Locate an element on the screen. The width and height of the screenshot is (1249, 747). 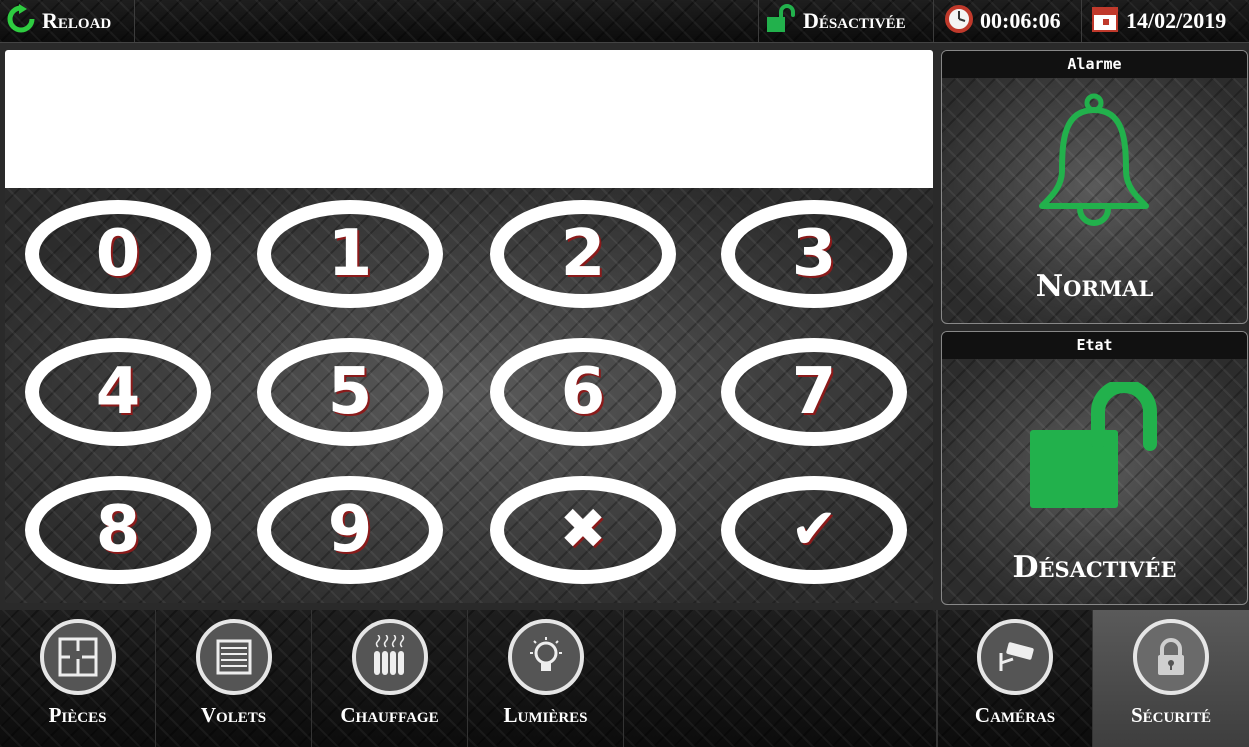
key-label: 3 is located at coordinates (814, 254).